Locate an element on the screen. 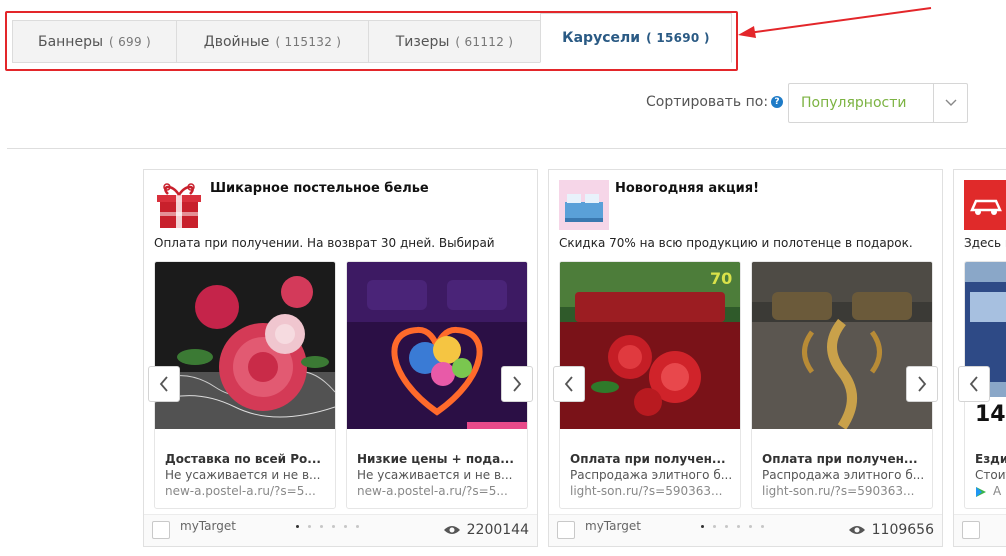 This screenshot has height=556, width=1006. tab-teasers: Тизеры ( 61112 ) is located at coordinates (454, 41).